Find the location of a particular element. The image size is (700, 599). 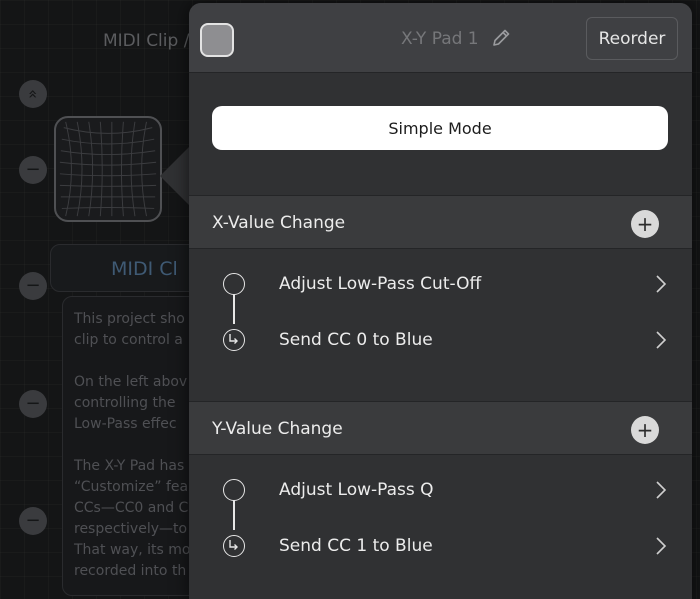

action-row: Send CC 1 to Blue is located at coordinates (440, 546).